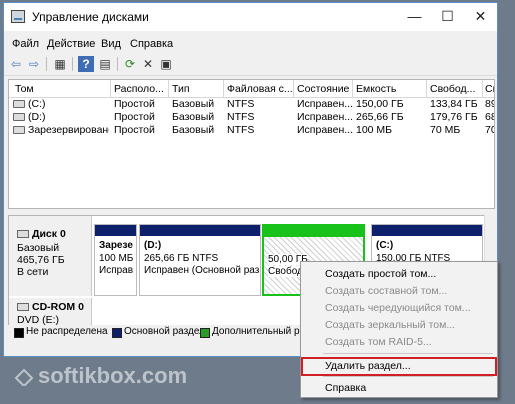  Describe the element at coordinates (181, 258) in the screenshot. I see `partition-size: 265,66 ГБ NTFS` at that location.